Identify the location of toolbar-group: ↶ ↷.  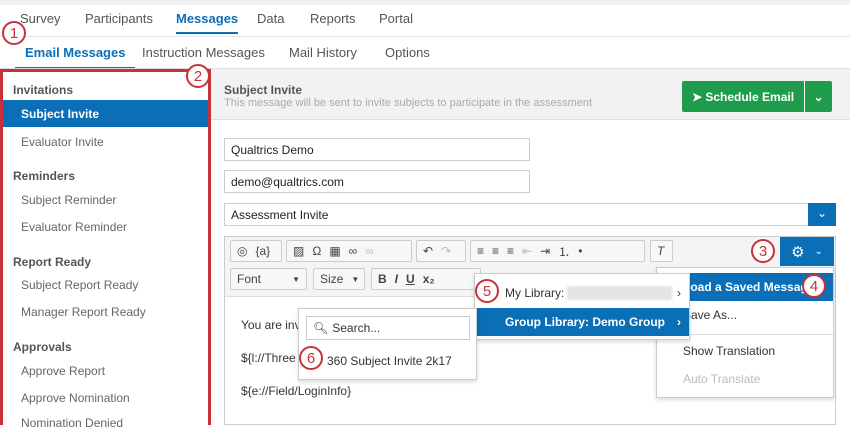
(441, 251).